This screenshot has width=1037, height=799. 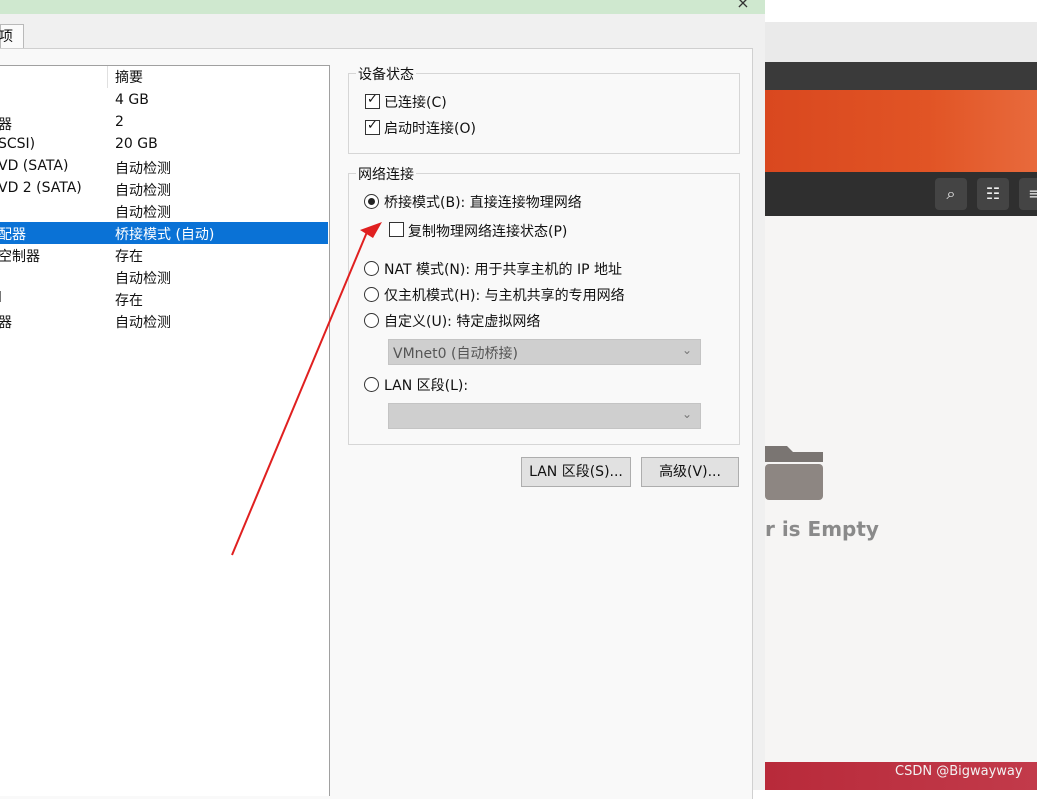 What do you see at coordinates (901, 131) in the screenshot?
I see `background-banner` at bounding box center [901, 131].